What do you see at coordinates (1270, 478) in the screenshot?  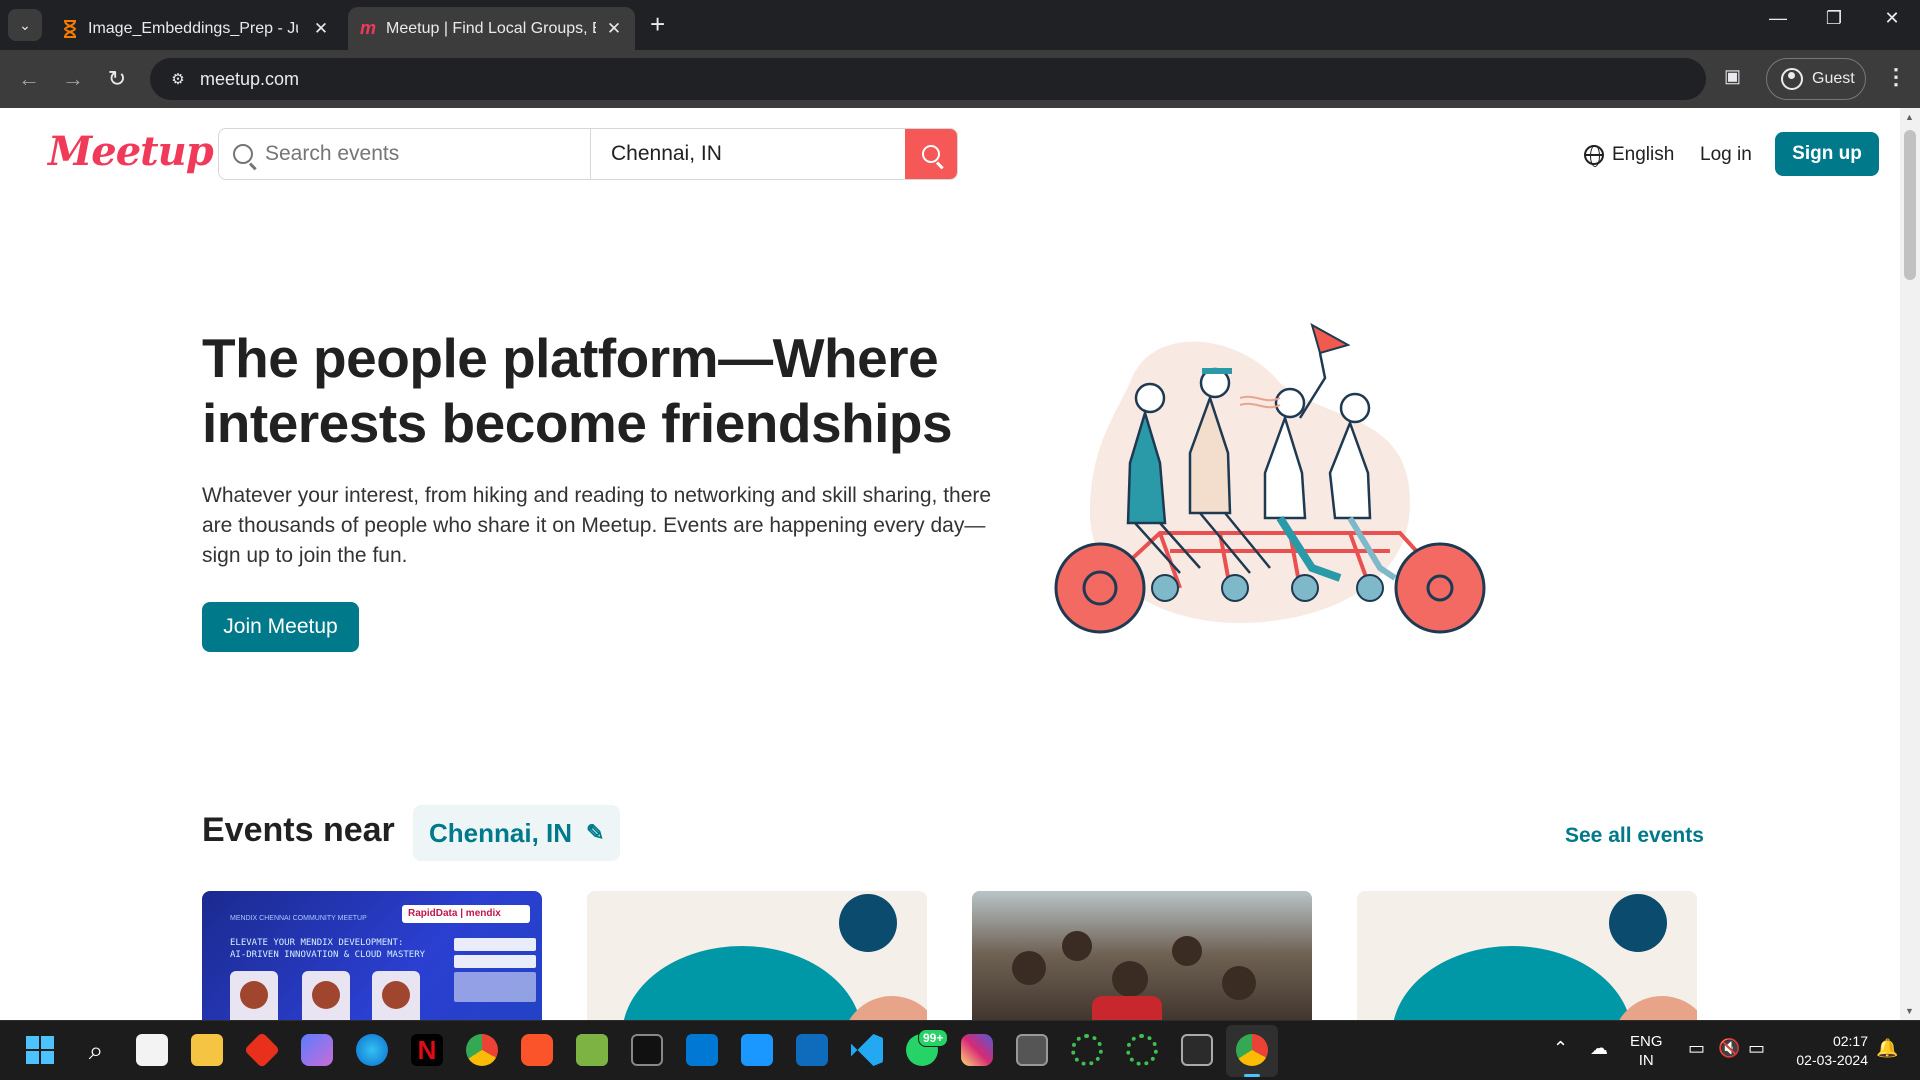 I see `tandem-bike-illustration` at bounding box center [1270, 478].